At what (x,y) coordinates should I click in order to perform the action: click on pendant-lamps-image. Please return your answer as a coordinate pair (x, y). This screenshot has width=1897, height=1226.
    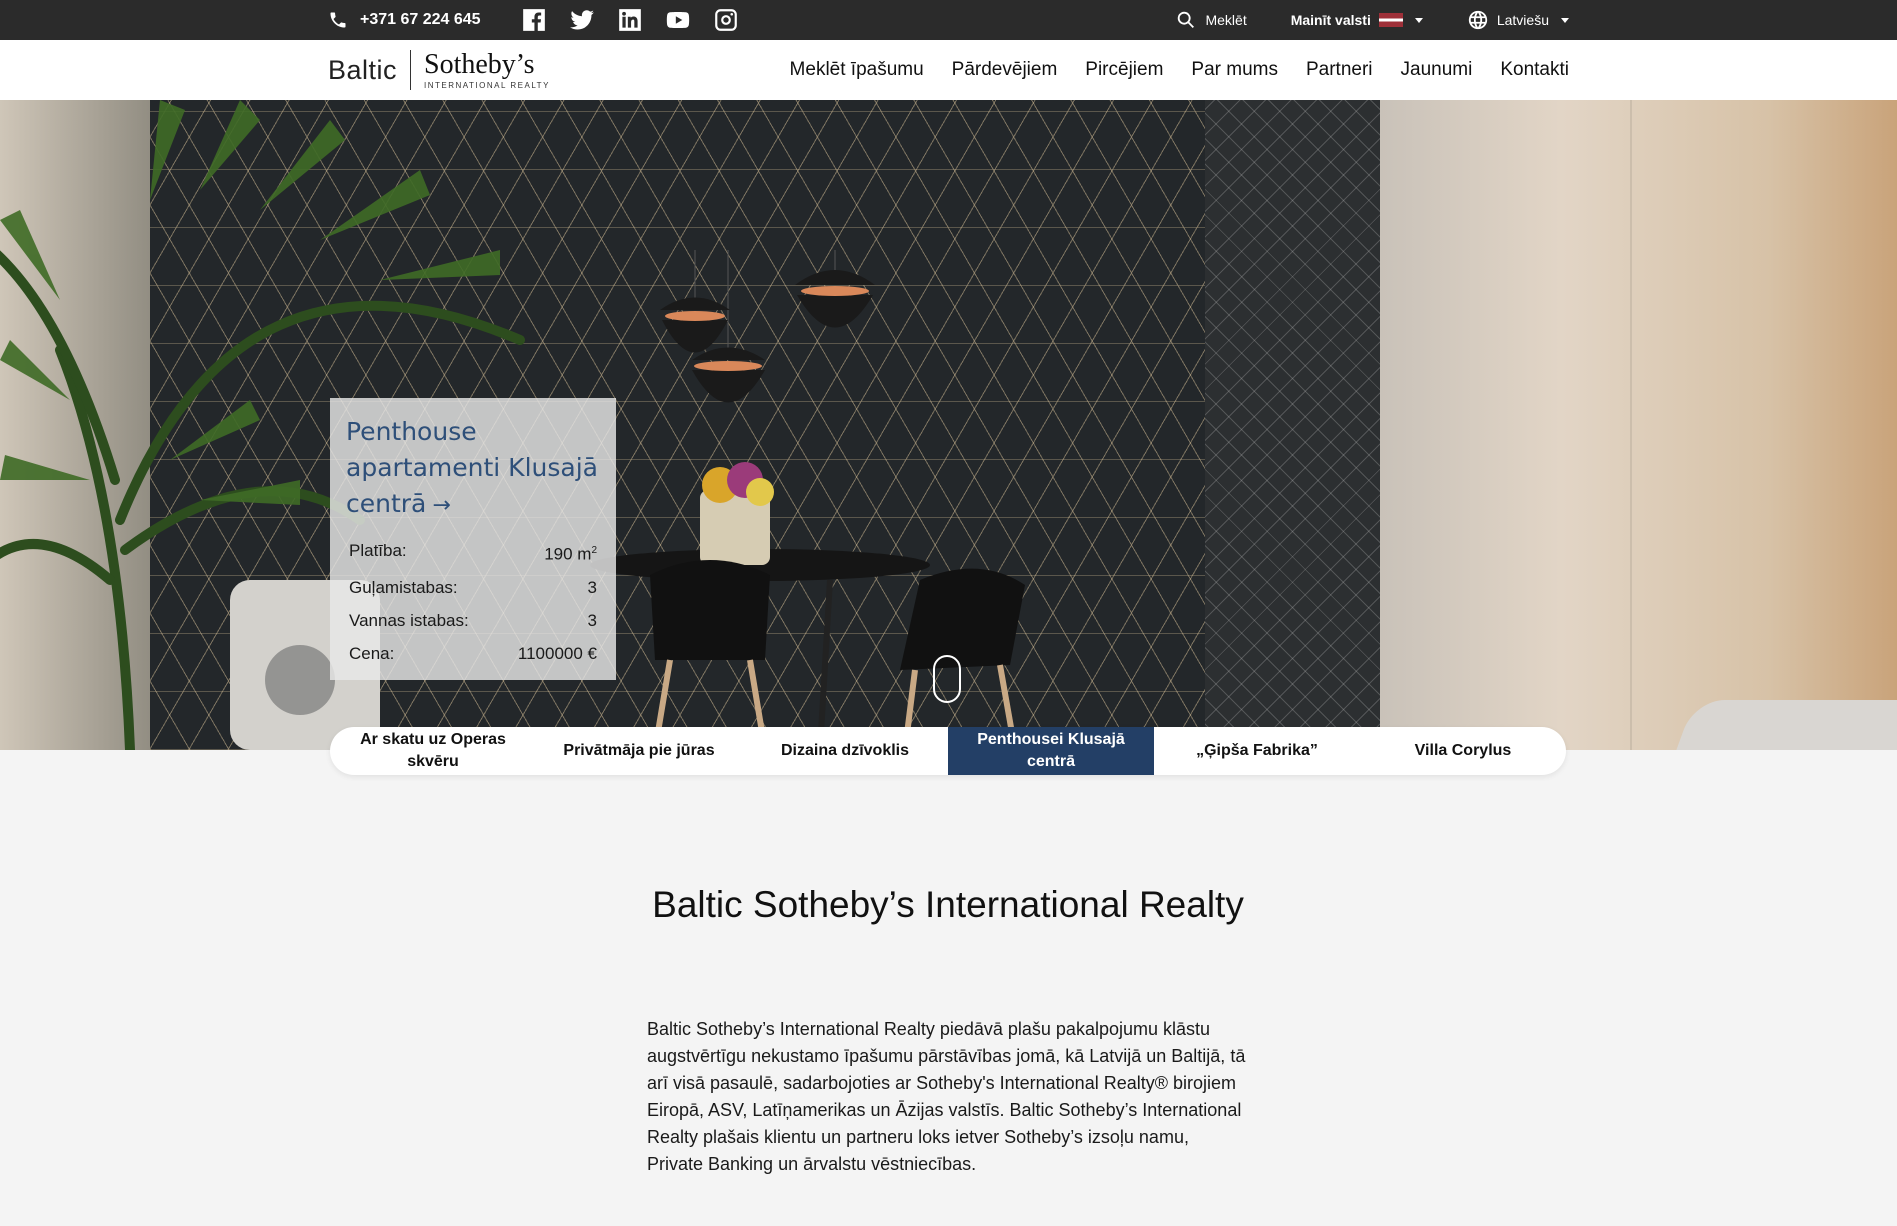
    Looking at the image, I should click on (767, 326).